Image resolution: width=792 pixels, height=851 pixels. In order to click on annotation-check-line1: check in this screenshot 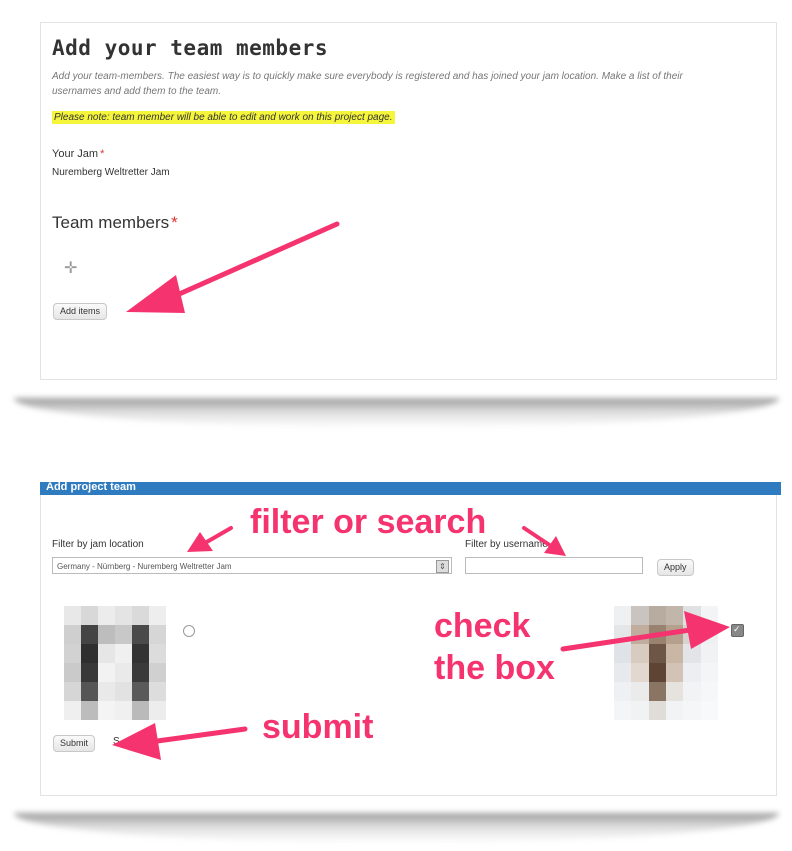, I will do `click(482, 626)`.